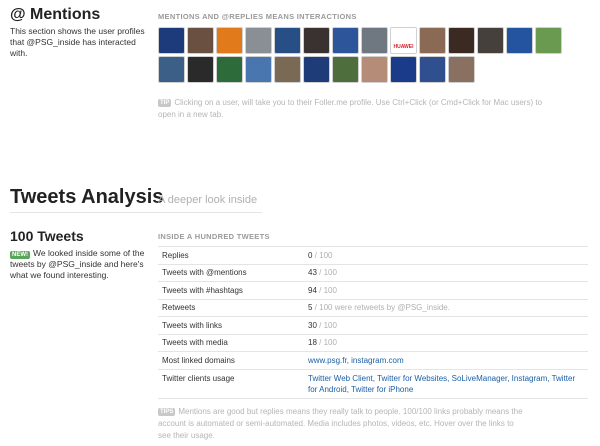 The height and width of the screenshot is (446, 600). What do you see at coordinates (214, 236) in the screenshot?
I see `stats-section-heading: INSIDE A HUNDRED TWEETS` at bounding box center [214, 236].